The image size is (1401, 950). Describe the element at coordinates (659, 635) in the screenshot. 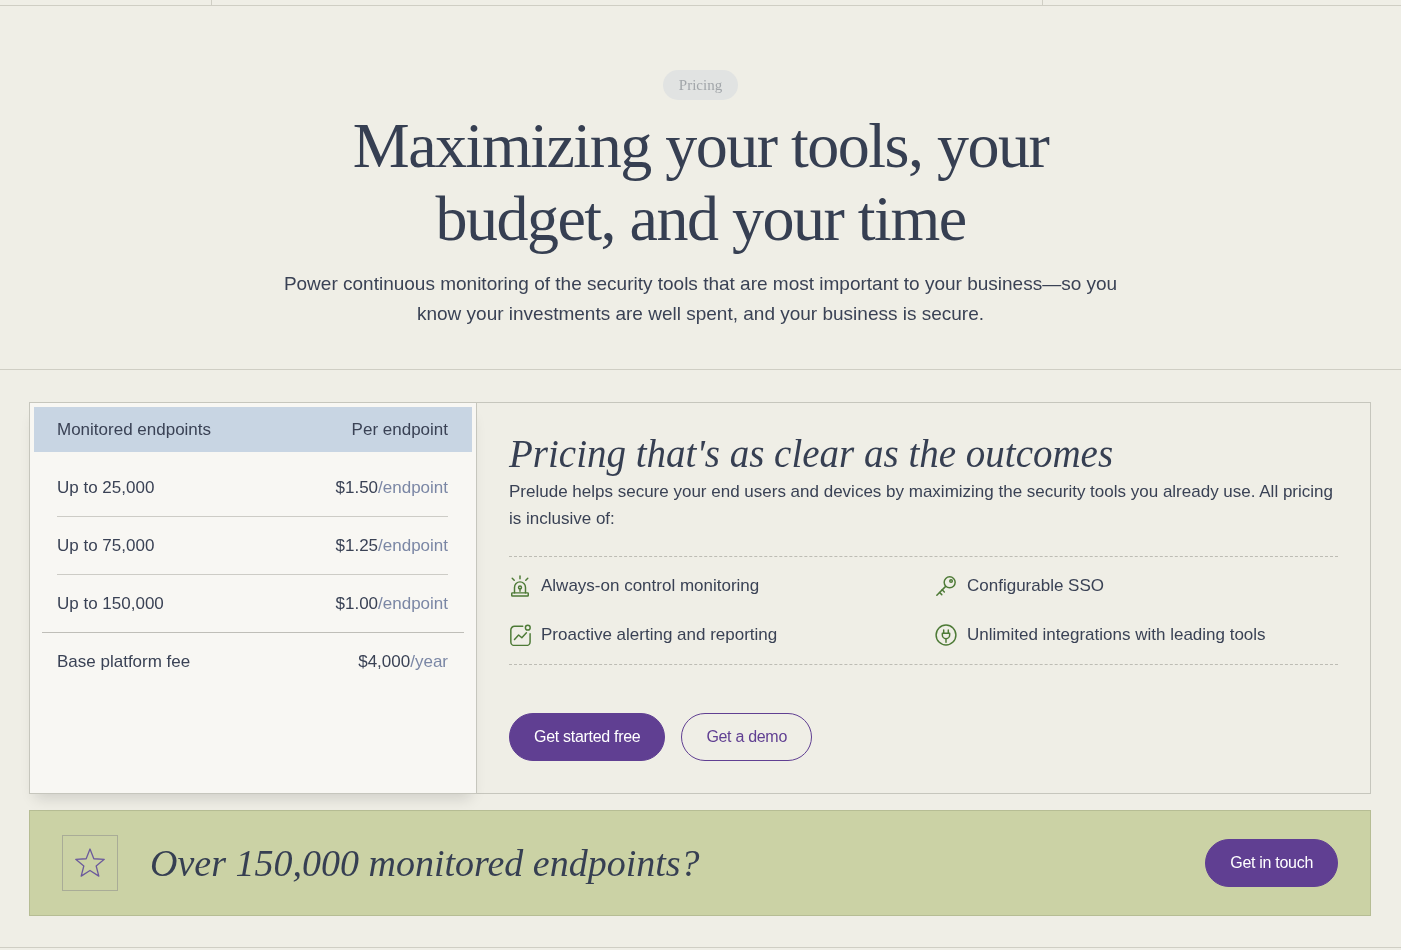

I see `feature-label: Proactive alerting and reporting` at that location.